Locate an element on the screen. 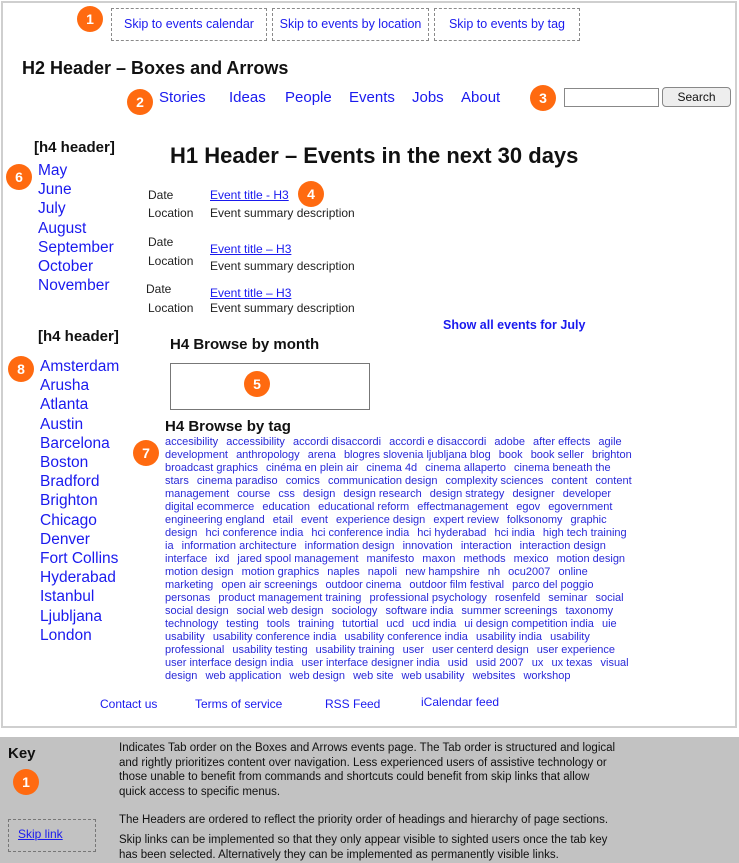  tag-link: arena is located at coordinates (322, 455).